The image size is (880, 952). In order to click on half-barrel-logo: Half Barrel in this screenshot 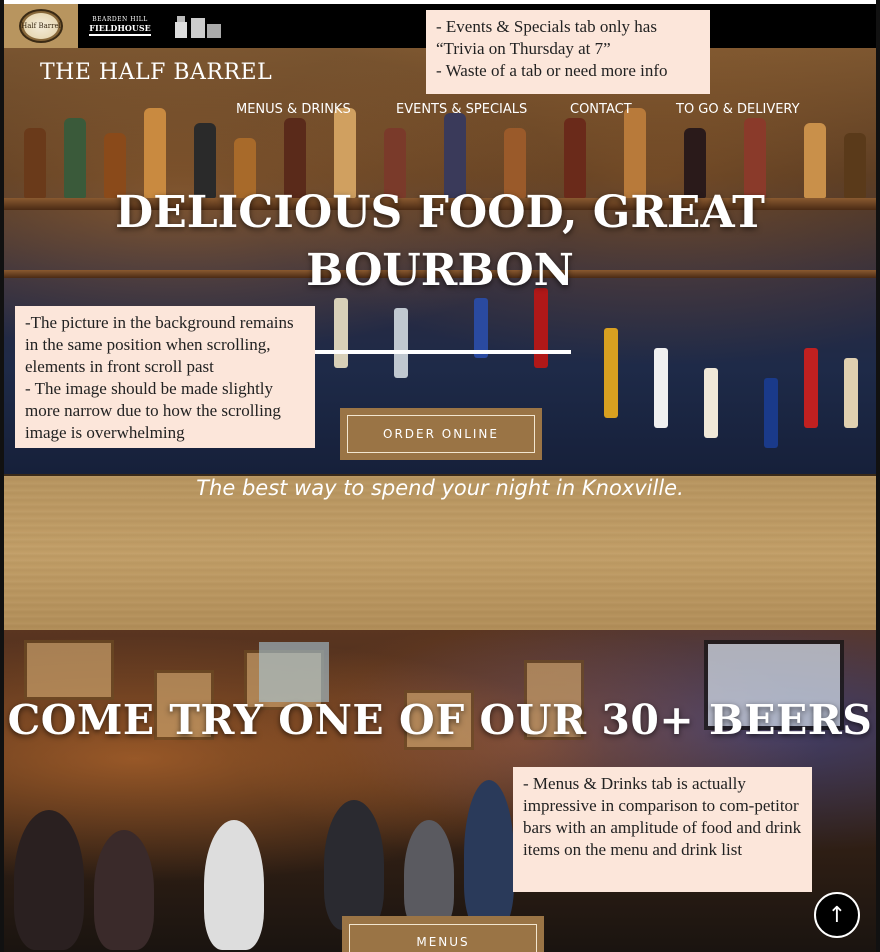, I will do `click(41, 26)`.